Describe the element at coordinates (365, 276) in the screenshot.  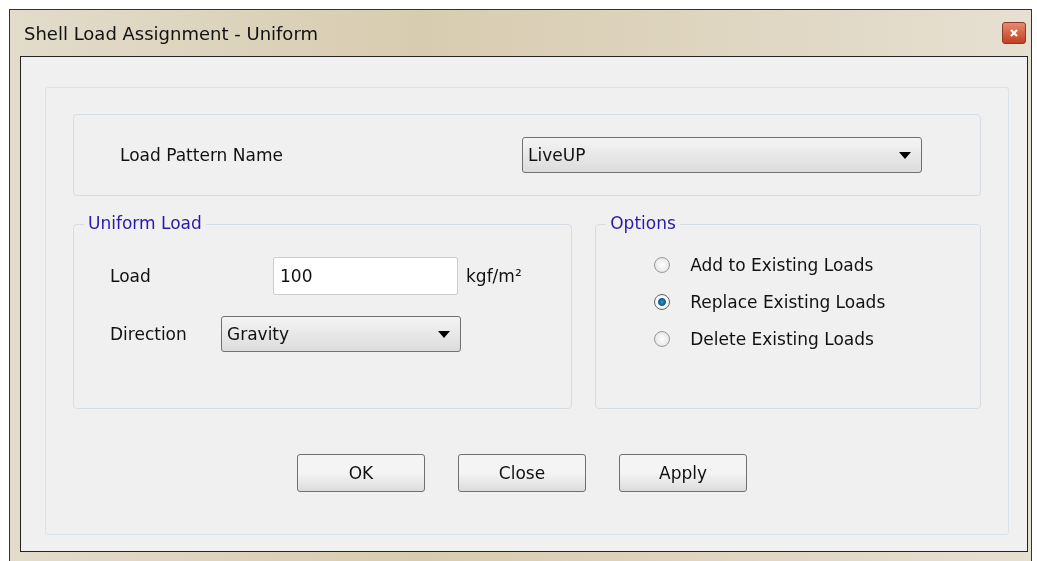
I see `load-input: 100` at that location.